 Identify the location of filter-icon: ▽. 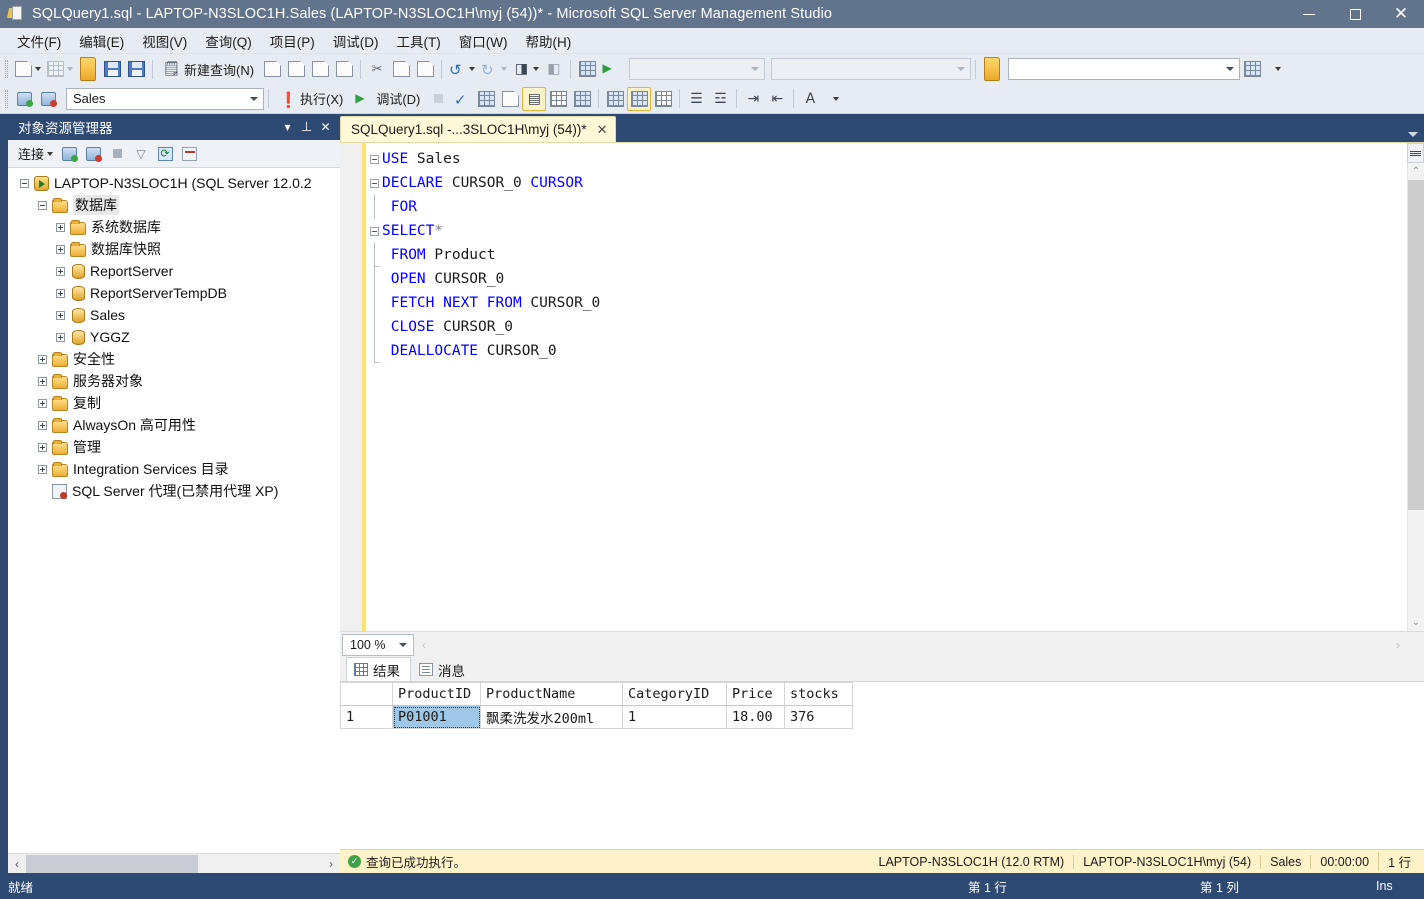
(141, 154).